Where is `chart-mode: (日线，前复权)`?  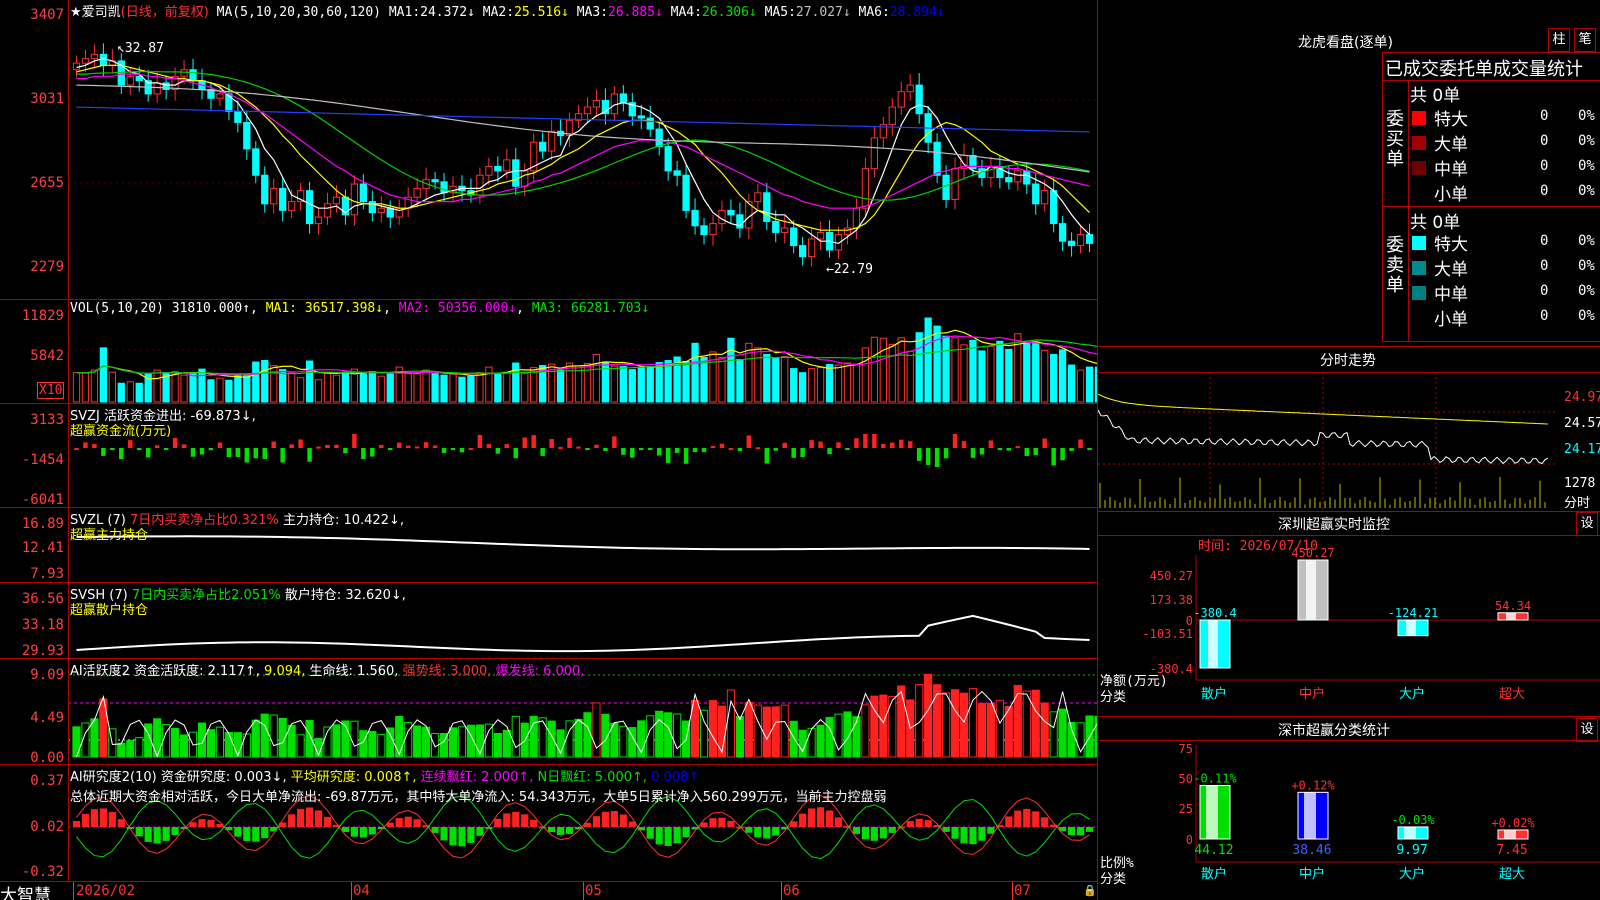 chart-mode: (日线，前复权) is located at coordinates (165, 12).